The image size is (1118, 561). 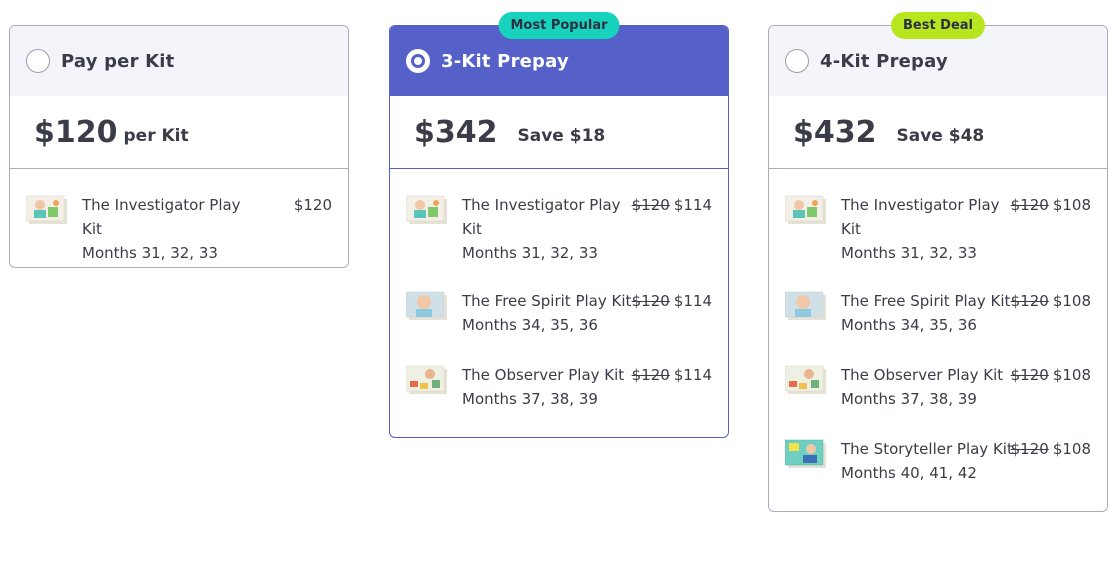 What do you see at coordinates (938, 25) in the screenshot?
I see `best-deal-badge: Best Deal` at bounding box center [938, 25].